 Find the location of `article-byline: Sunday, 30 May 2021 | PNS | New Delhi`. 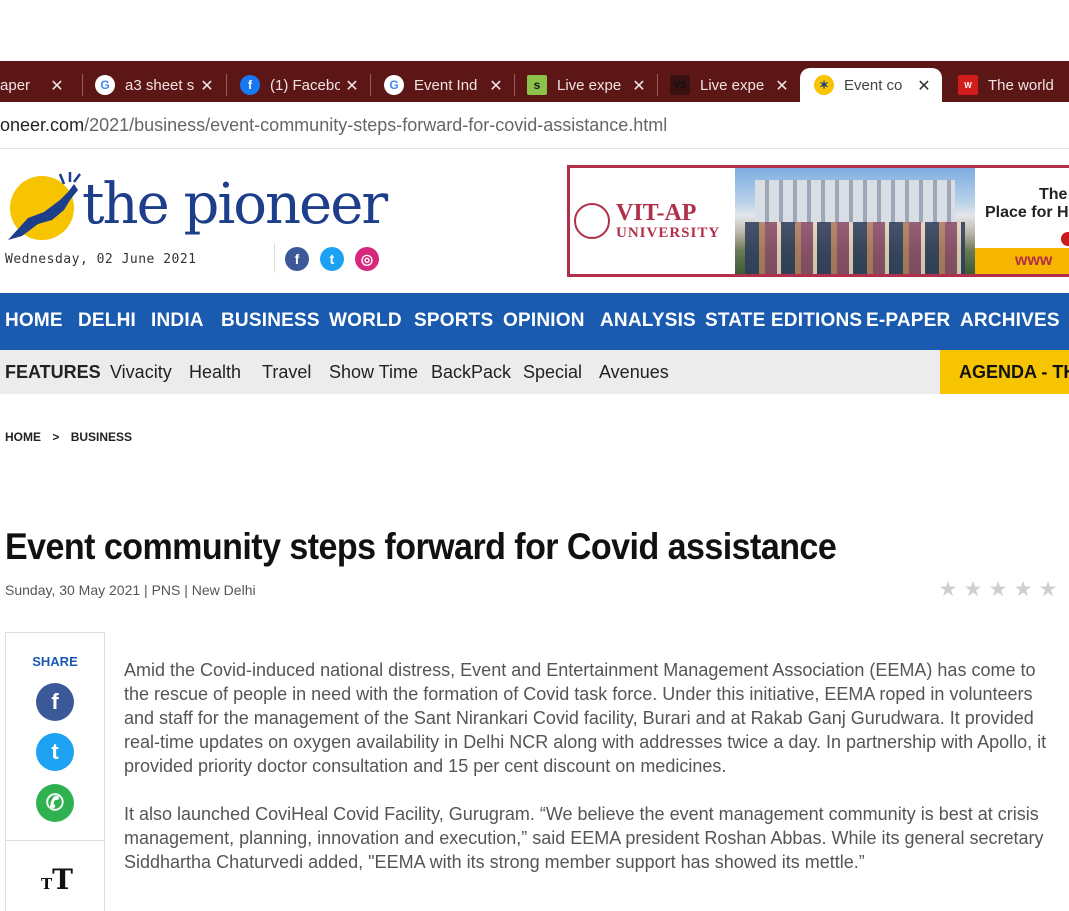

article-byline: Sunday, 30 May 2021 | PNS | New Delhi is located at coordinates (130, 590).